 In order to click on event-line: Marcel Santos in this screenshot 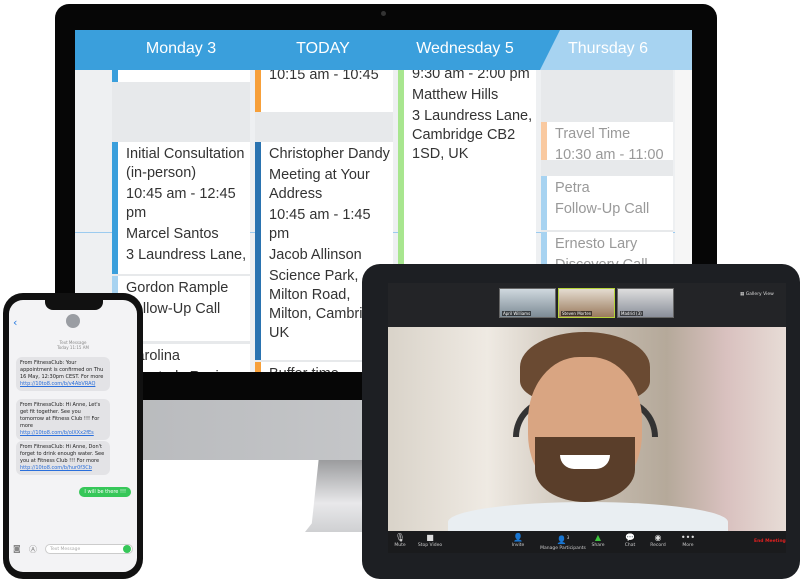, I will do `click(172, 234)`.